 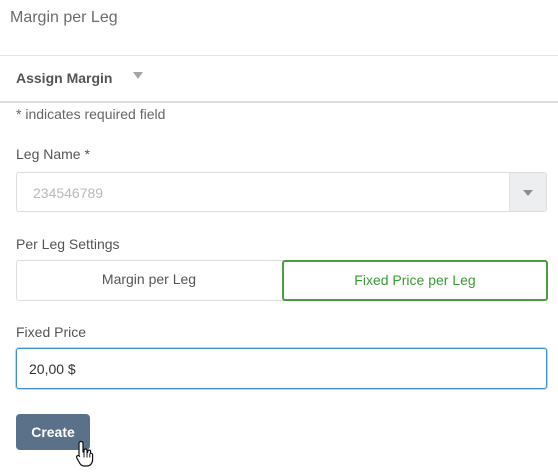 I want to click on fixed-price-input, so click(x=281, y=368).